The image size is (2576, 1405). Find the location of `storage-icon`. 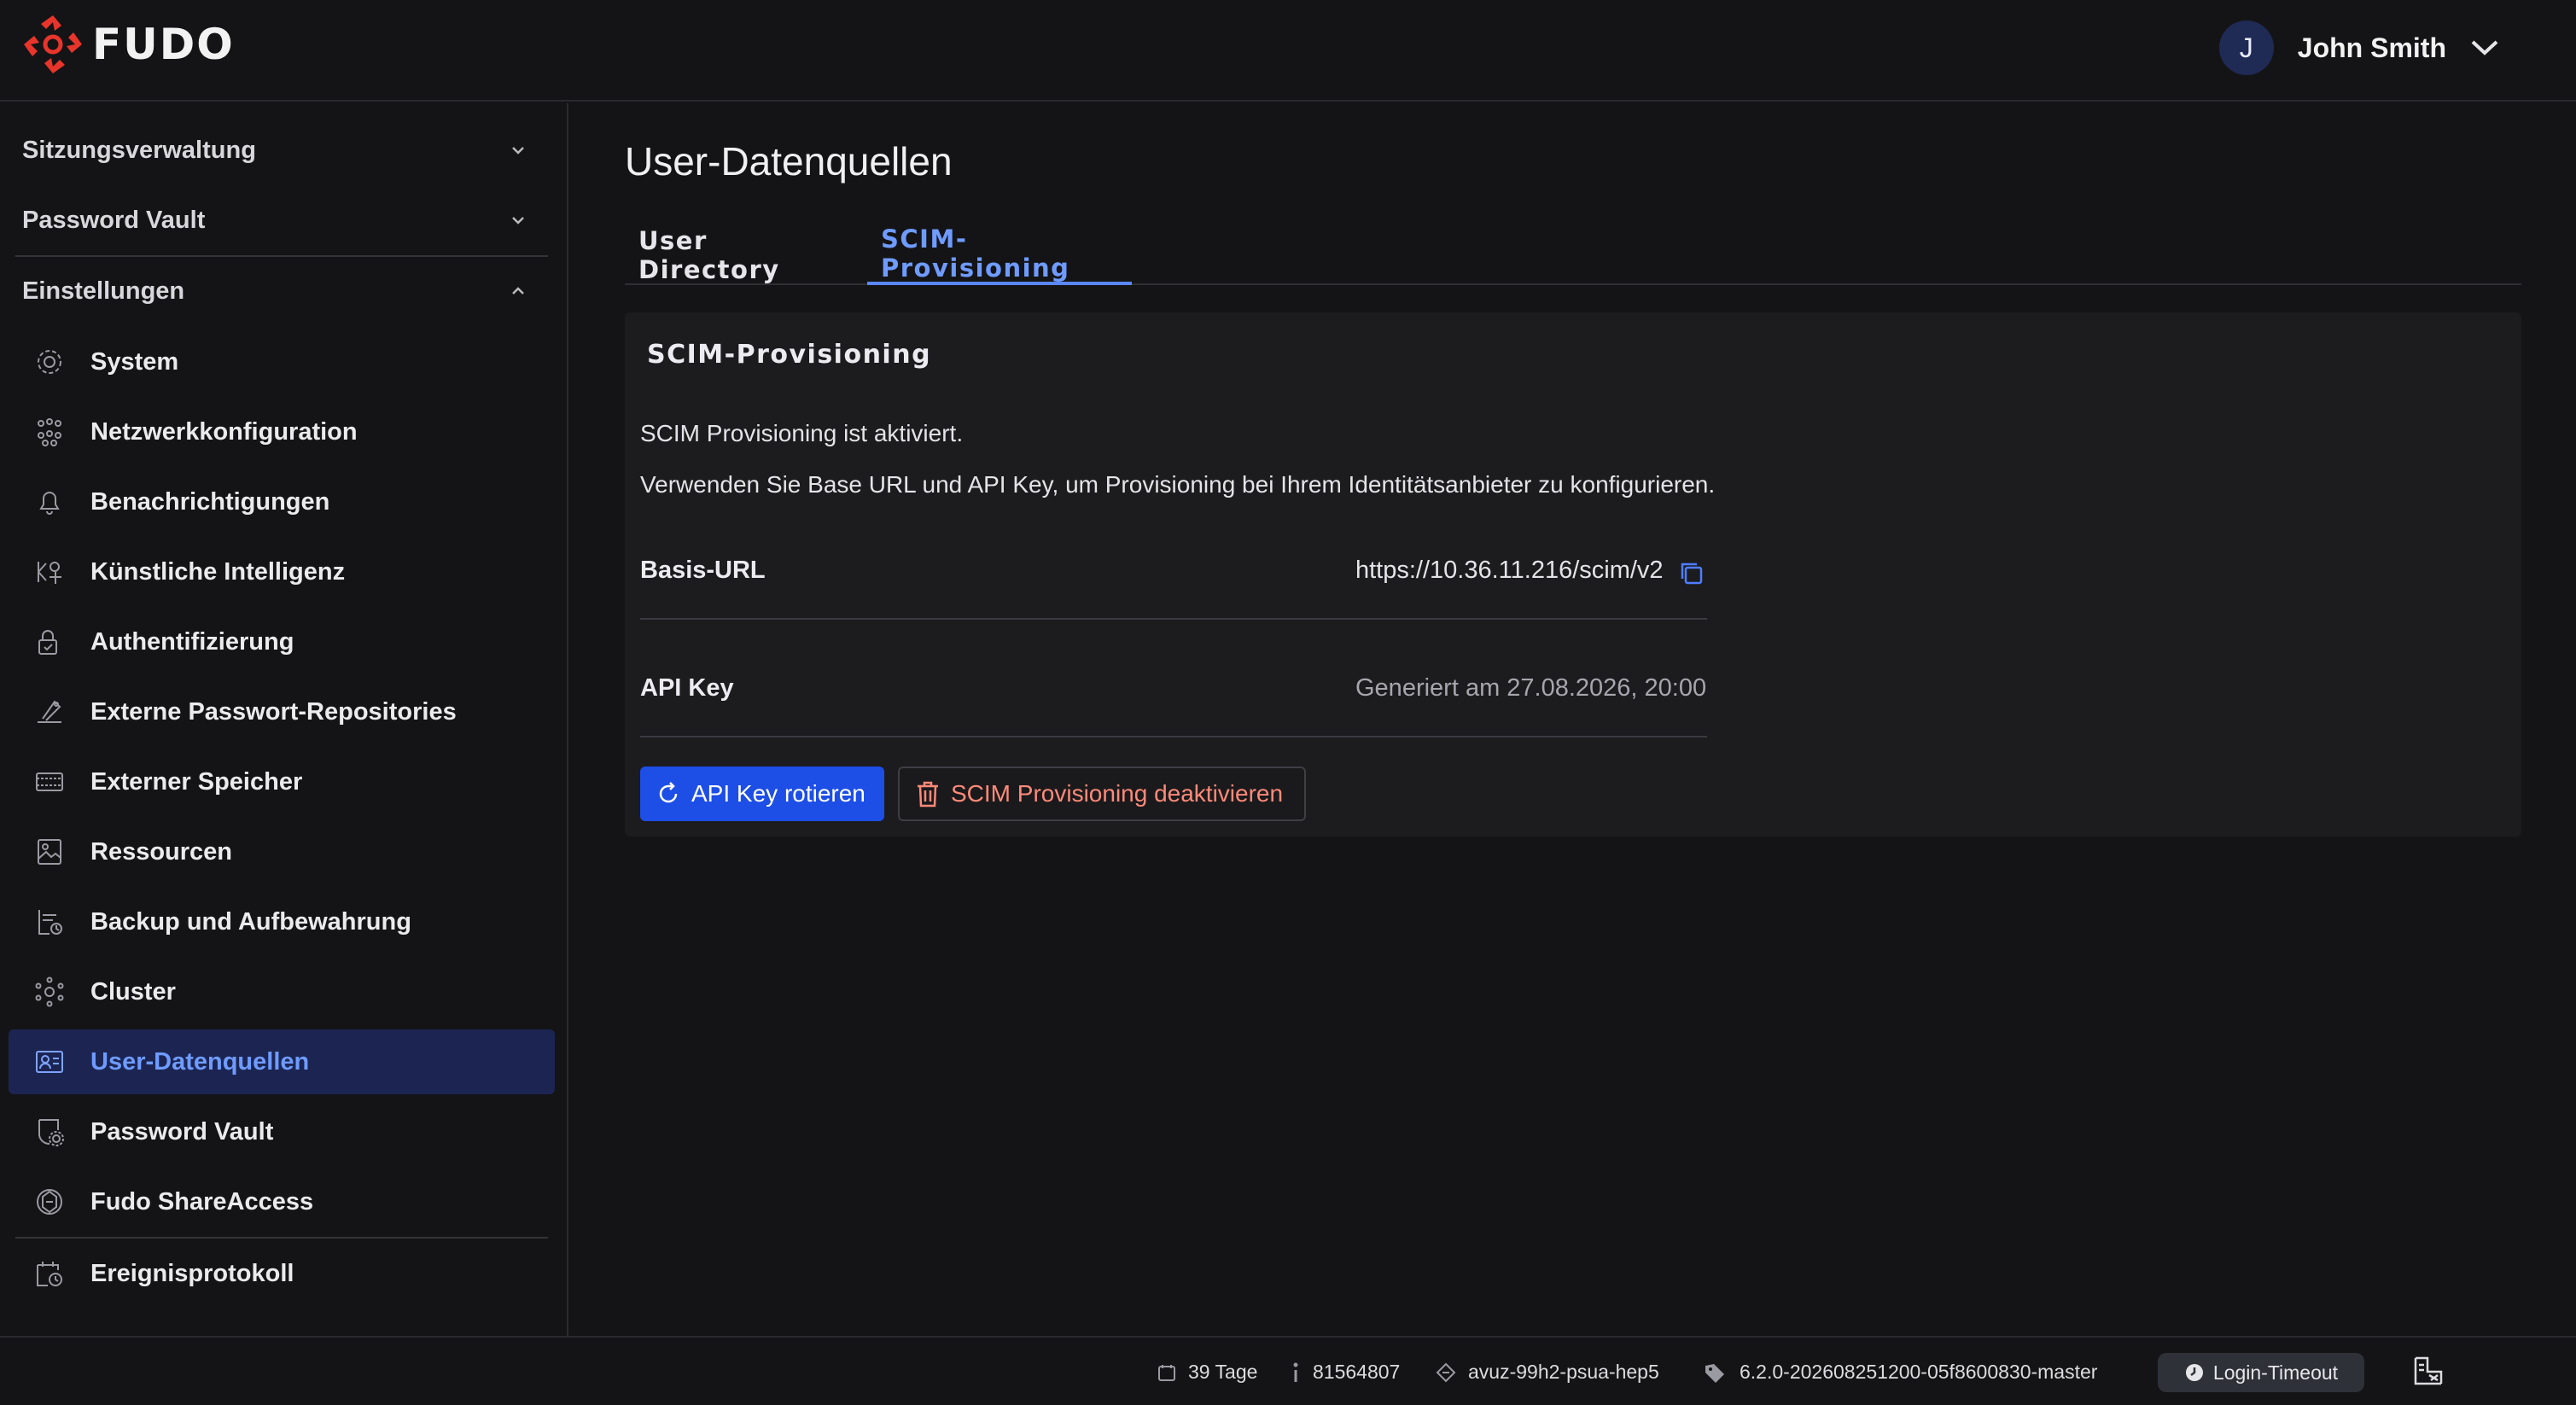

storage-icon is located at coordinates (49, 781).